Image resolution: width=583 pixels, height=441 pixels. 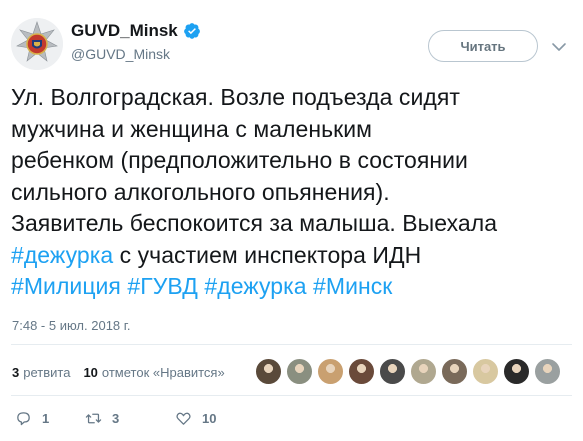 I want to click on chevron-down-icon, so click(x=559, y=47).